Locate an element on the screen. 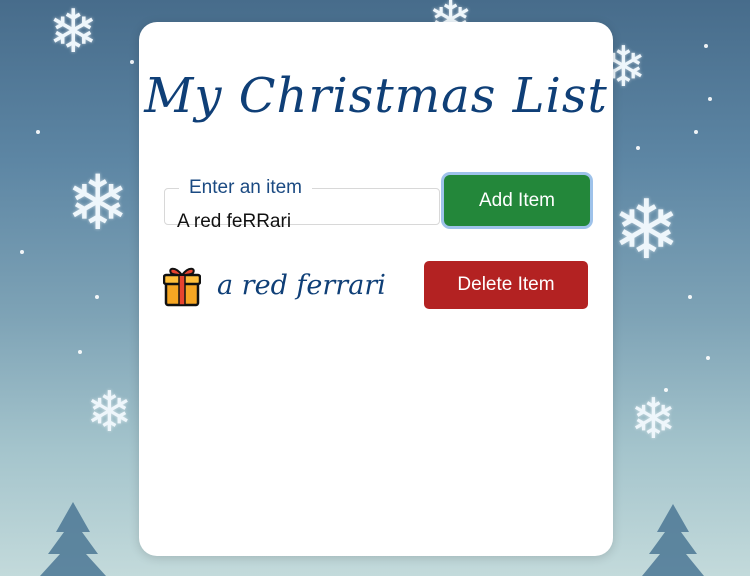 The image size is (750, 576). item-input is located at coordinates (302, 222).